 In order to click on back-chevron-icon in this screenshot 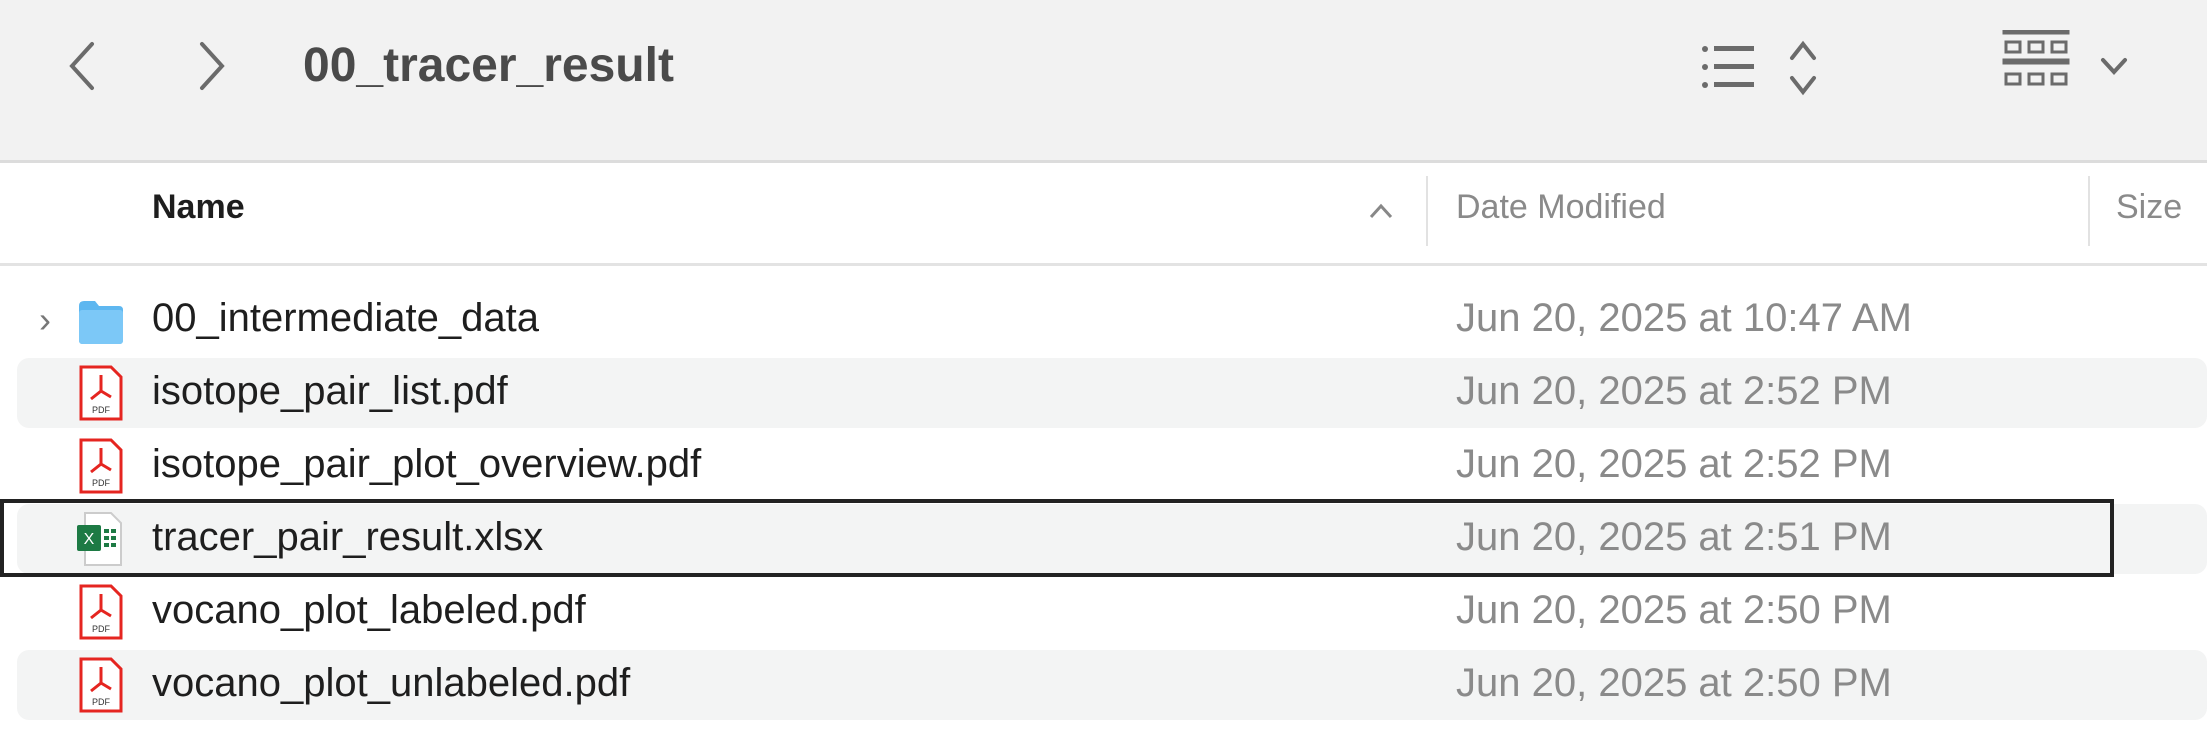, I will do `click(82, 66)`.